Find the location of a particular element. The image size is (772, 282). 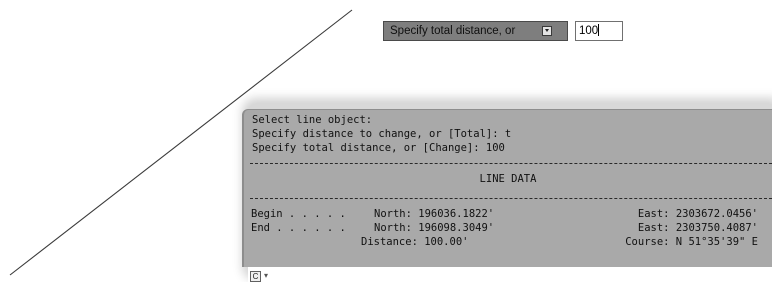

distance-input-value: 100 is located at coordinates (589, 31).